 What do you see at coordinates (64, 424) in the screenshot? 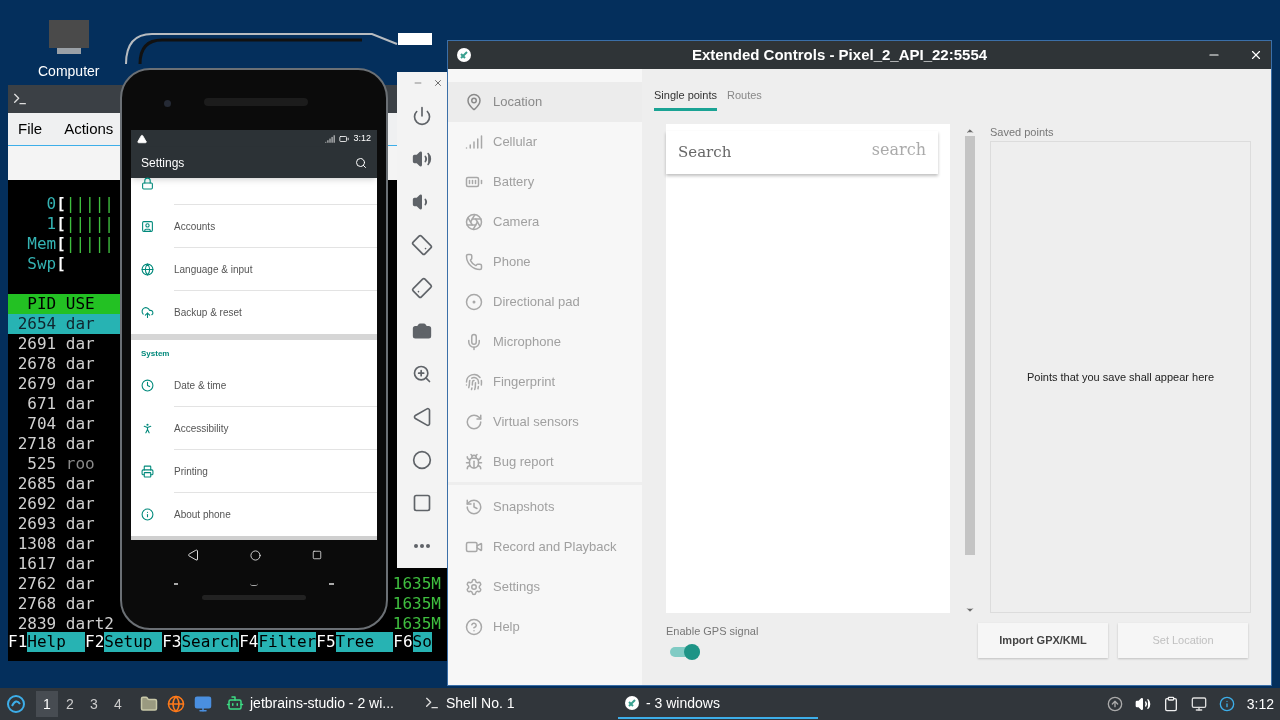
I see `process-row: 704 dar` at bounding box center [64, 424].